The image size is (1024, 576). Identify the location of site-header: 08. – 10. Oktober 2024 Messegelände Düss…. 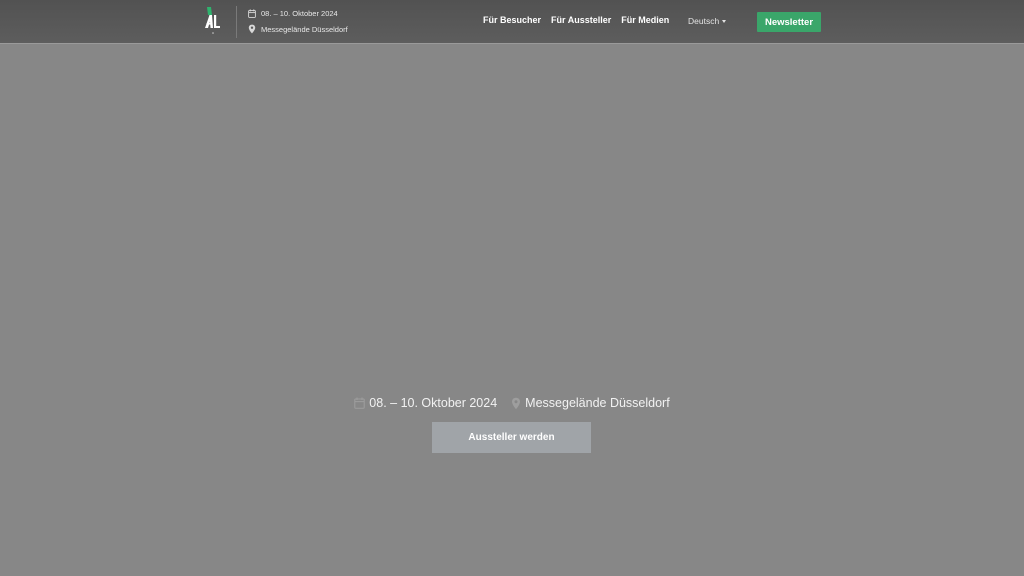
(512, 22).